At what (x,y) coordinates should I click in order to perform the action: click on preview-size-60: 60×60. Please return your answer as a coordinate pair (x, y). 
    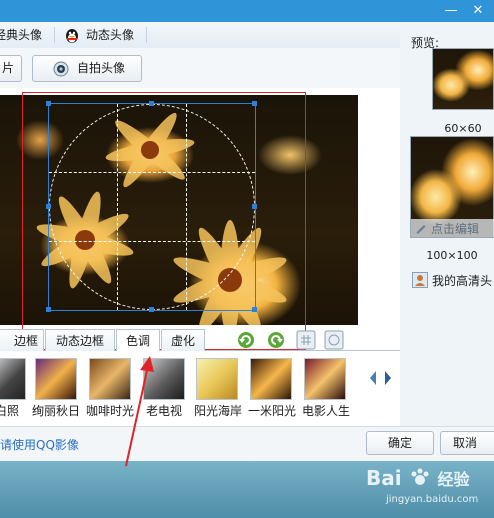
    Looking at the image, I should click on (463, 128).